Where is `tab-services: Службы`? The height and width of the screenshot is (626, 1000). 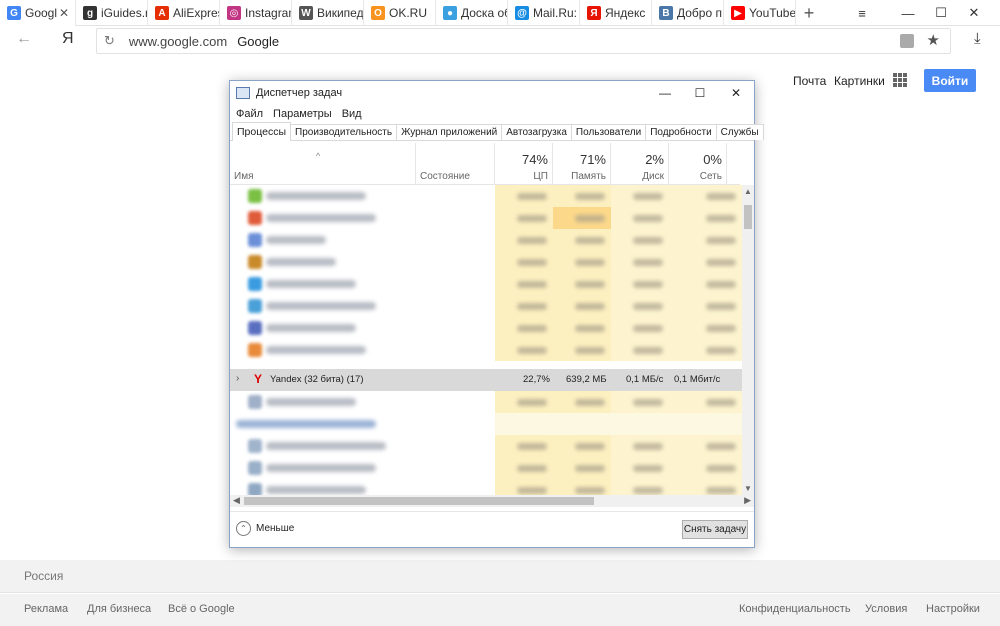
tab-services: Службы is located at coordinates (739, 132).